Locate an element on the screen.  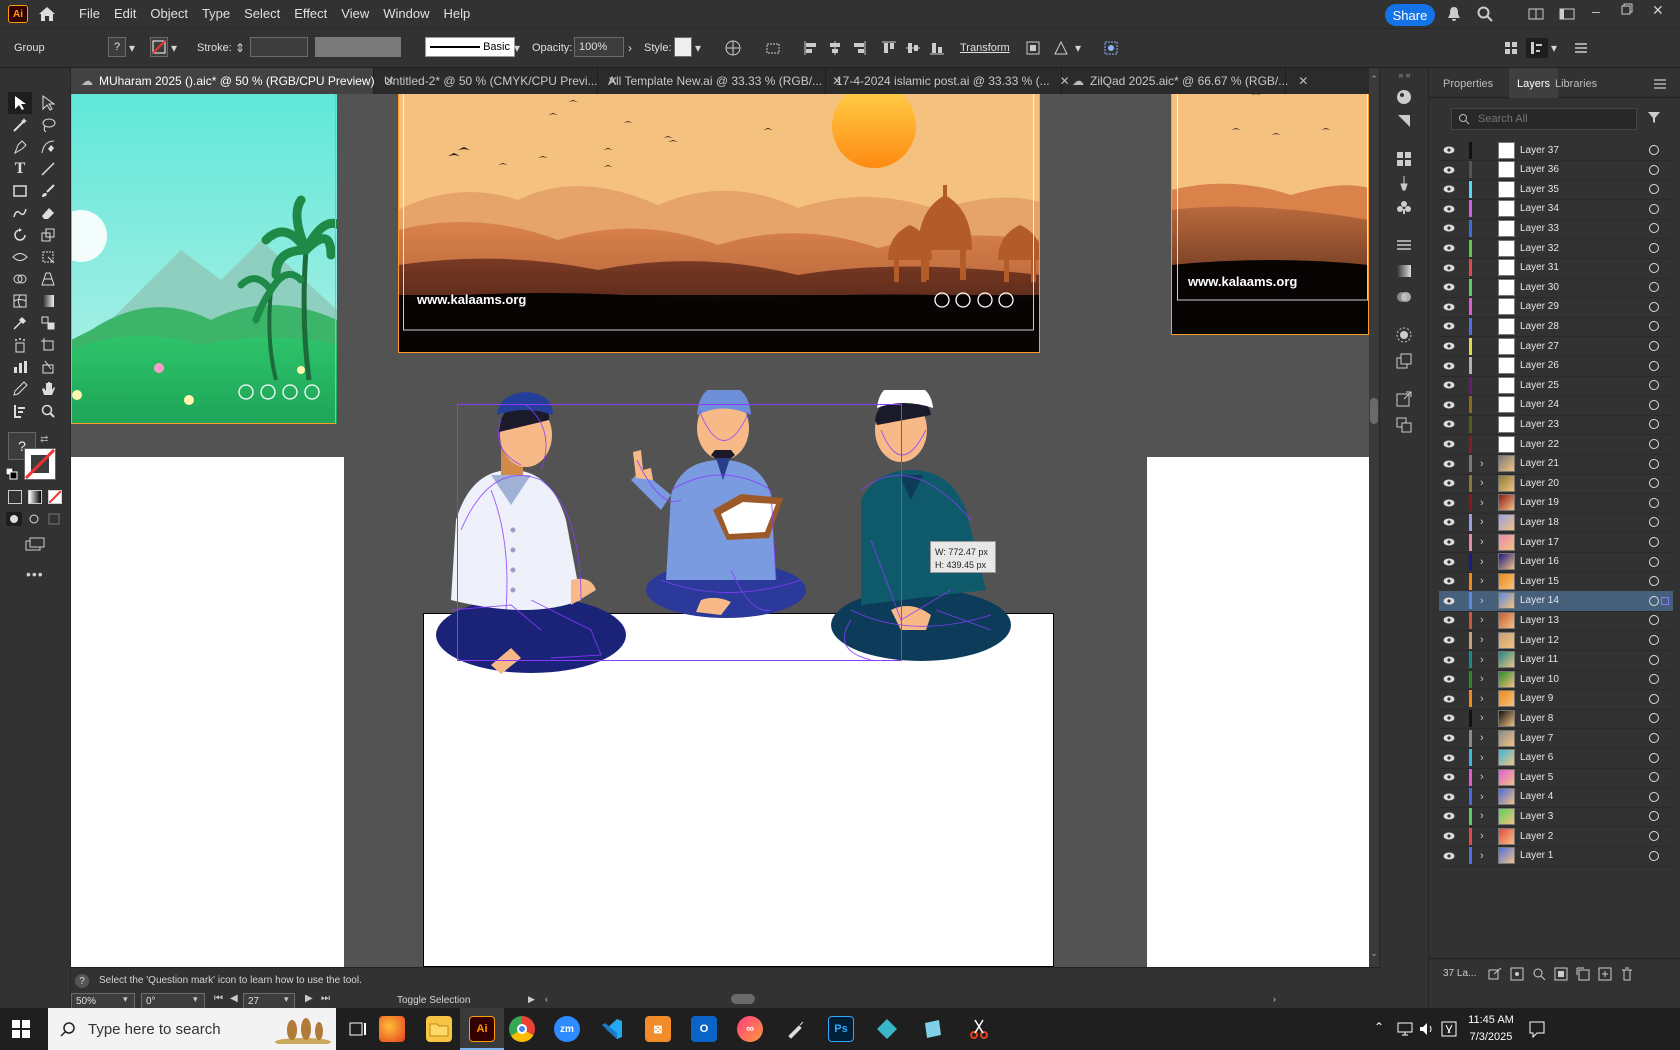
layer-row: Layer 27 is located at coordinates (1556, 346).